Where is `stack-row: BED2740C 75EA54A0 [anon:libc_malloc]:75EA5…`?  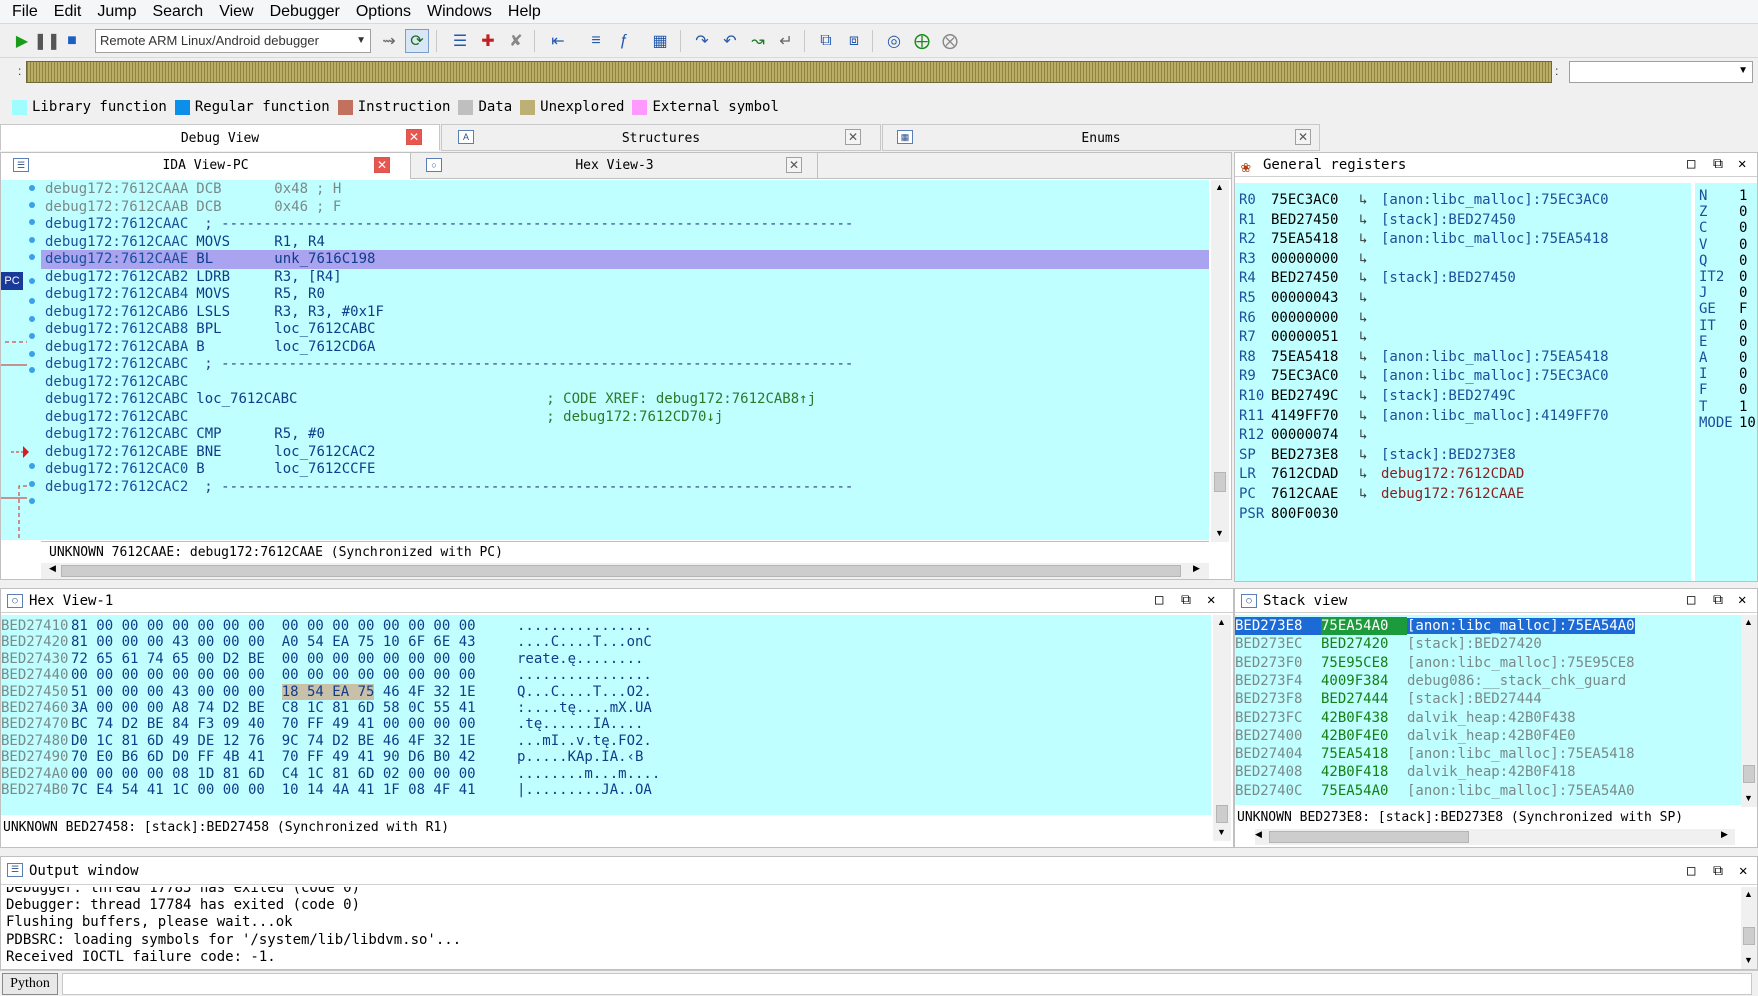 stack-row: BED2740C 75EA54A0 [anon:libc_malloc]:75EA5… is located at coordinates (1488, 791).